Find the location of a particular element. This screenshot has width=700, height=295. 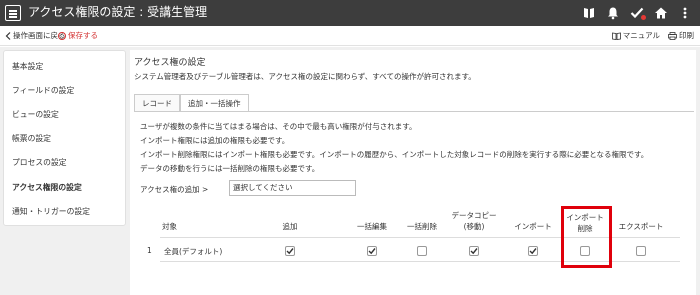

top-bar: アクセス権限の設定 : 受講生管理 is located at coordinates (350, 13).